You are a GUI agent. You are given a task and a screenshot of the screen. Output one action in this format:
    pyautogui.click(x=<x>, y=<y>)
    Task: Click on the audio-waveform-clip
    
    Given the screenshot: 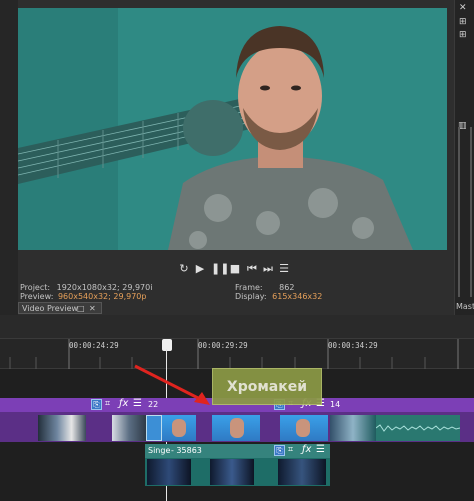 What is the action you would take?
    pyautogui.click(x=418, y=428)
    